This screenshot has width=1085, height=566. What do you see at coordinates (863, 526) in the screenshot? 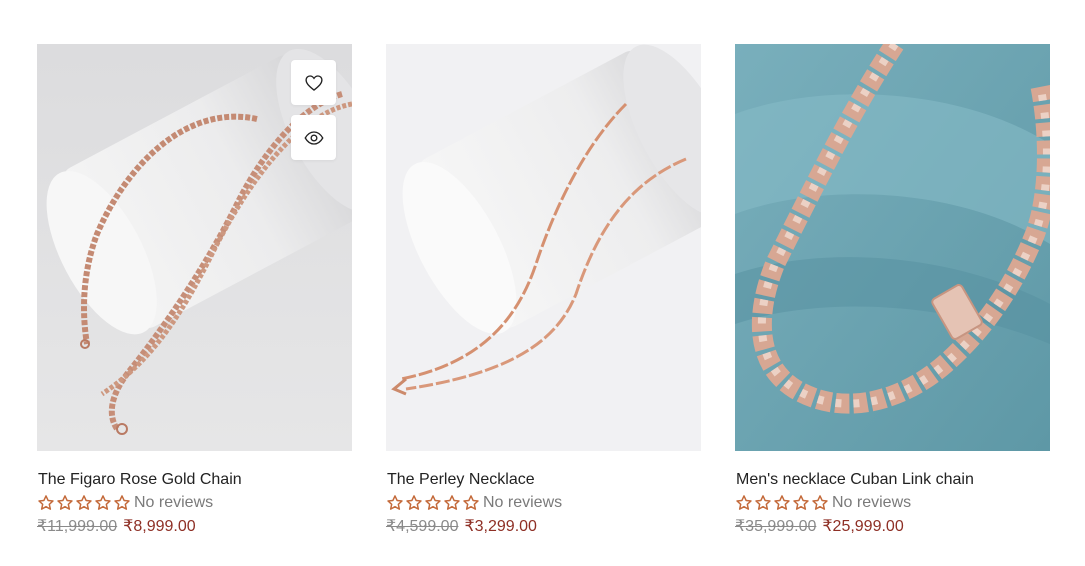
I see `sale-price: ₹25,999.00` at bounding box center [863, 526].